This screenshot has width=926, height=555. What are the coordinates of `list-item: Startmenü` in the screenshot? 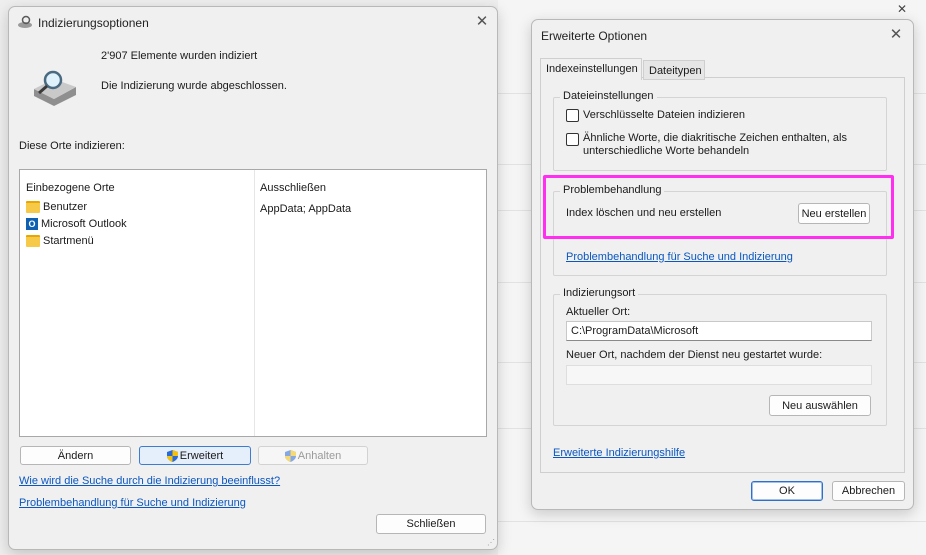 It's located at (60, 241).